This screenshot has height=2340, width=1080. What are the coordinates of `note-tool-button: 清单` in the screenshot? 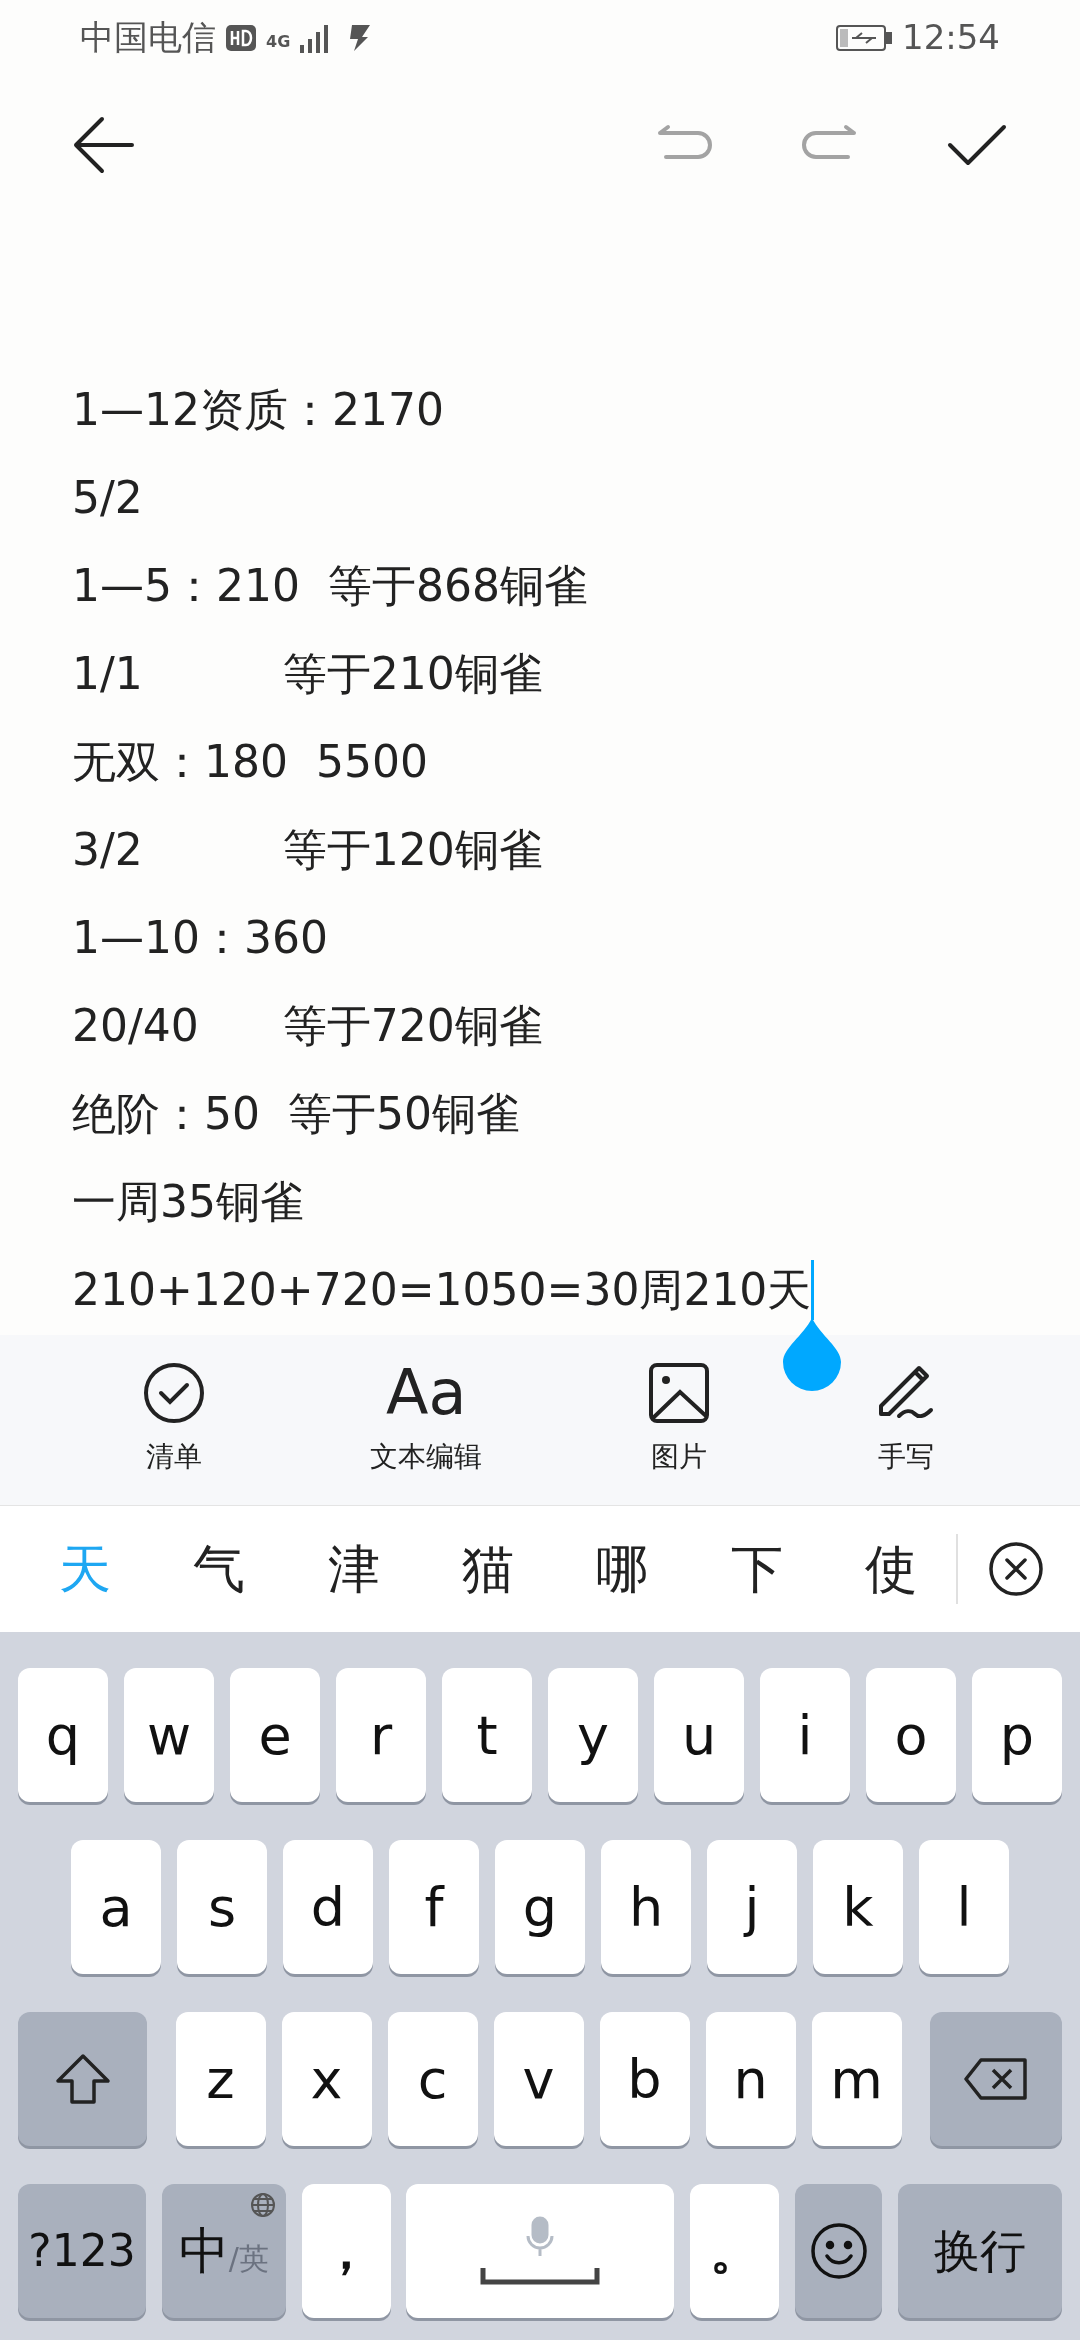 It's located at (173, 1420).